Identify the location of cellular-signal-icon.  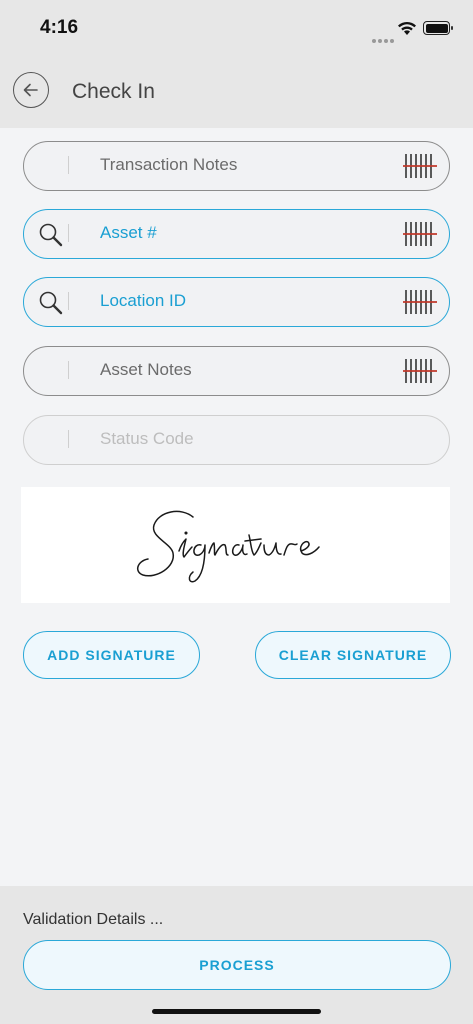
(384, 39).